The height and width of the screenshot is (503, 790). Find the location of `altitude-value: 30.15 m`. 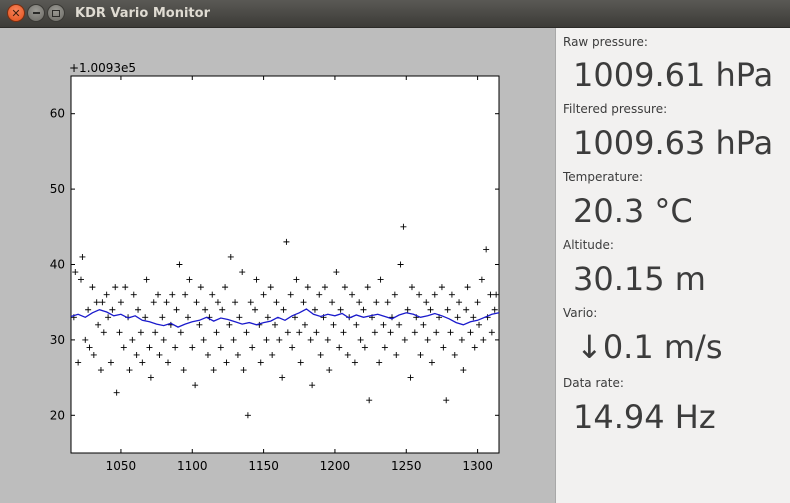

altitude-value: 30.15 m is located at coordinates (639, 279).